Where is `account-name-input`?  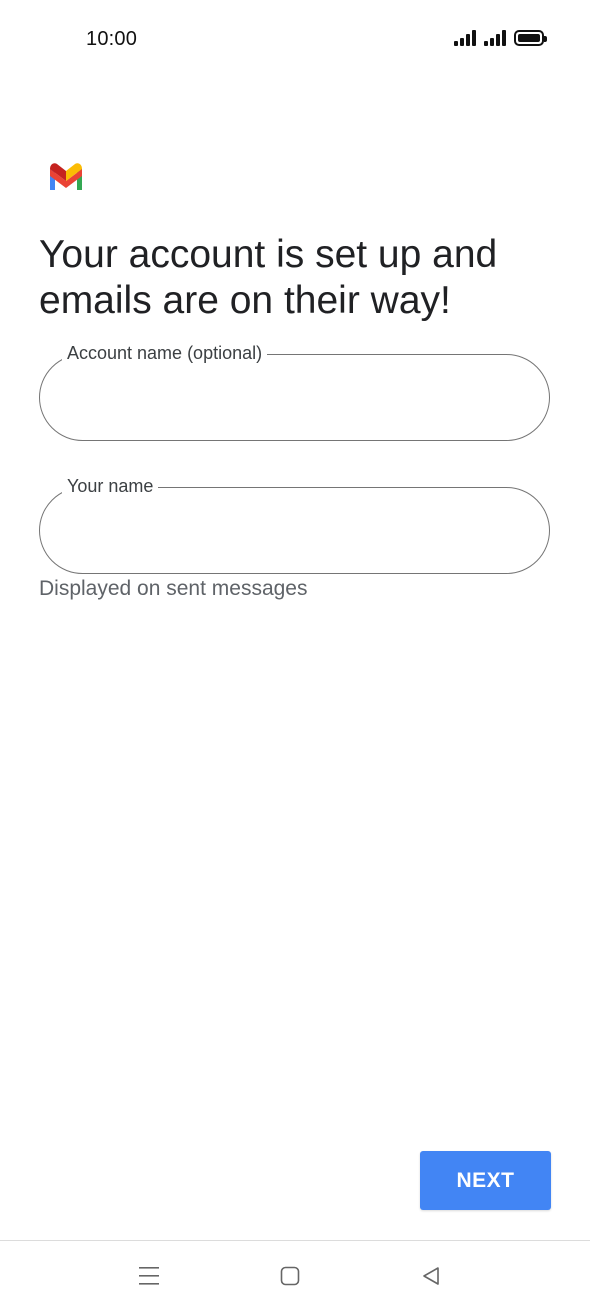 account-name-input is located at coordinates (295, 398).